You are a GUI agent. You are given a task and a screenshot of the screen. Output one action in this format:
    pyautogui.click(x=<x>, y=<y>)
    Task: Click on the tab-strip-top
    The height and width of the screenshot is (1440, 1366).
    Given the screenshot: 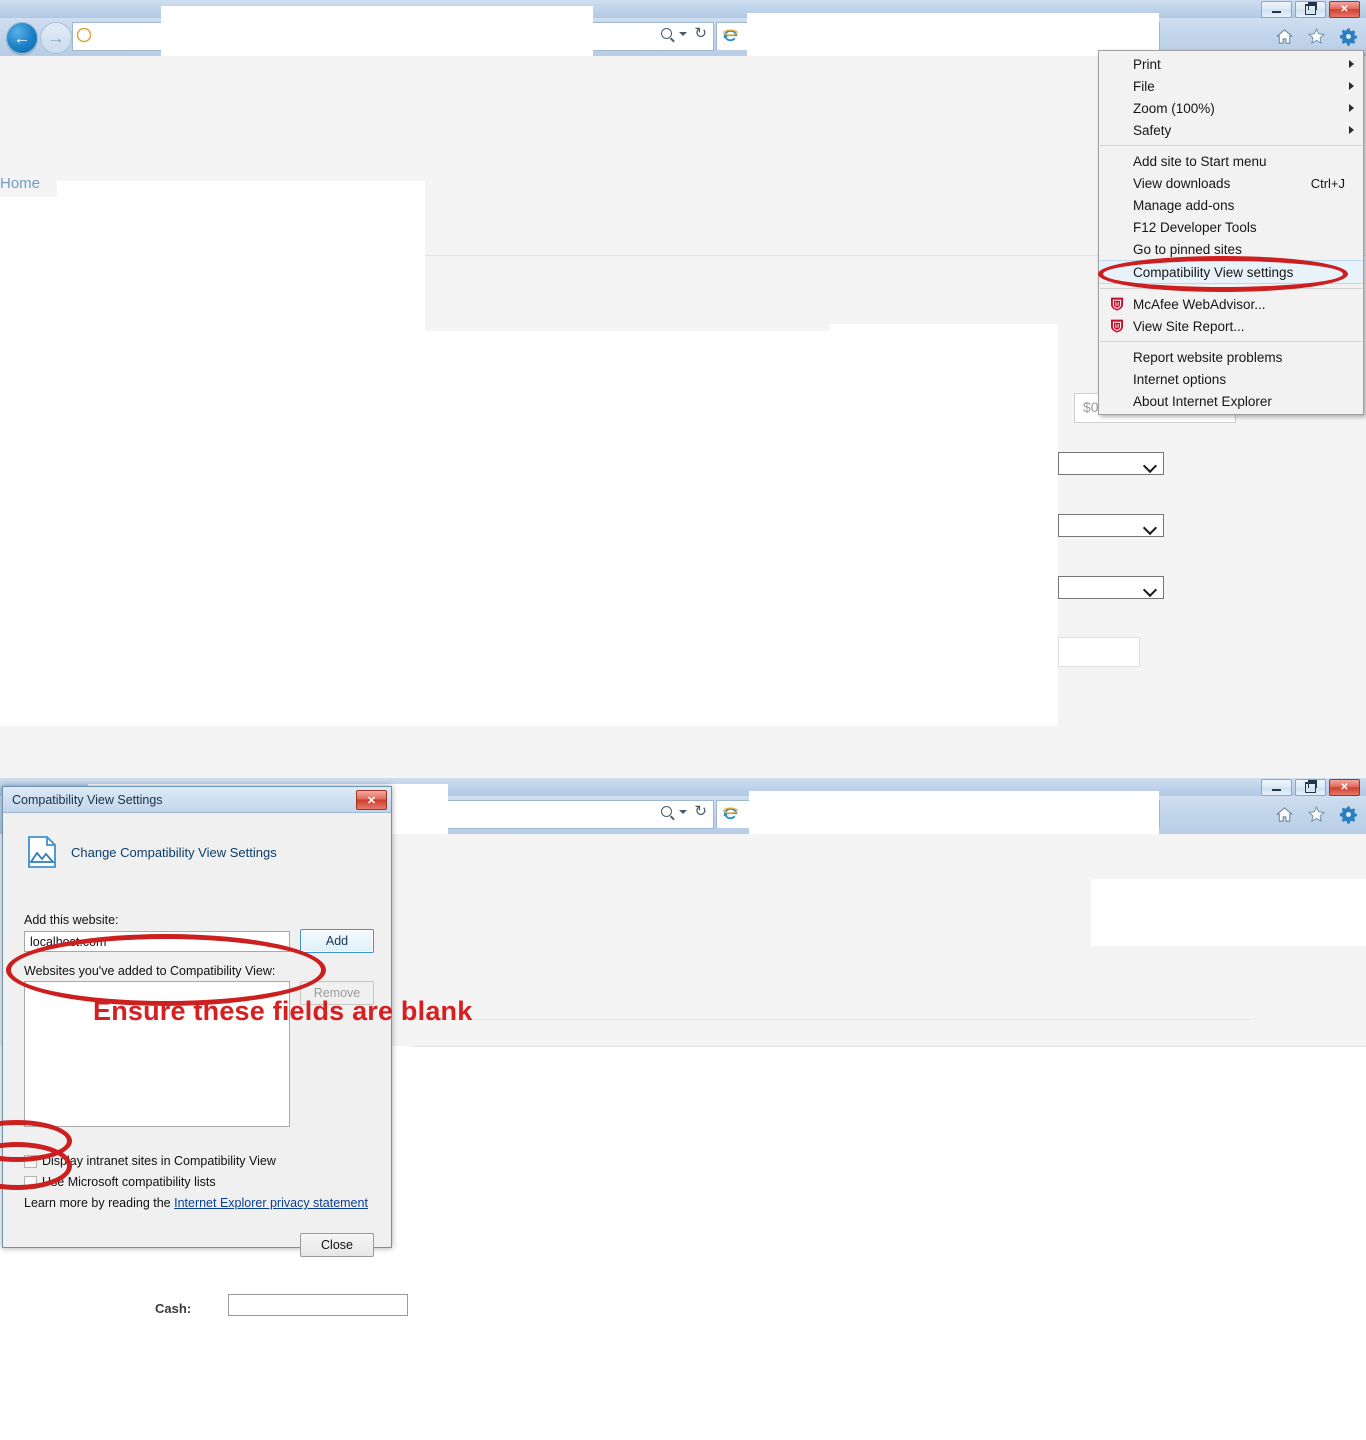 What is the action you would take?
    pyautogui.click(x=938, y=36)
    